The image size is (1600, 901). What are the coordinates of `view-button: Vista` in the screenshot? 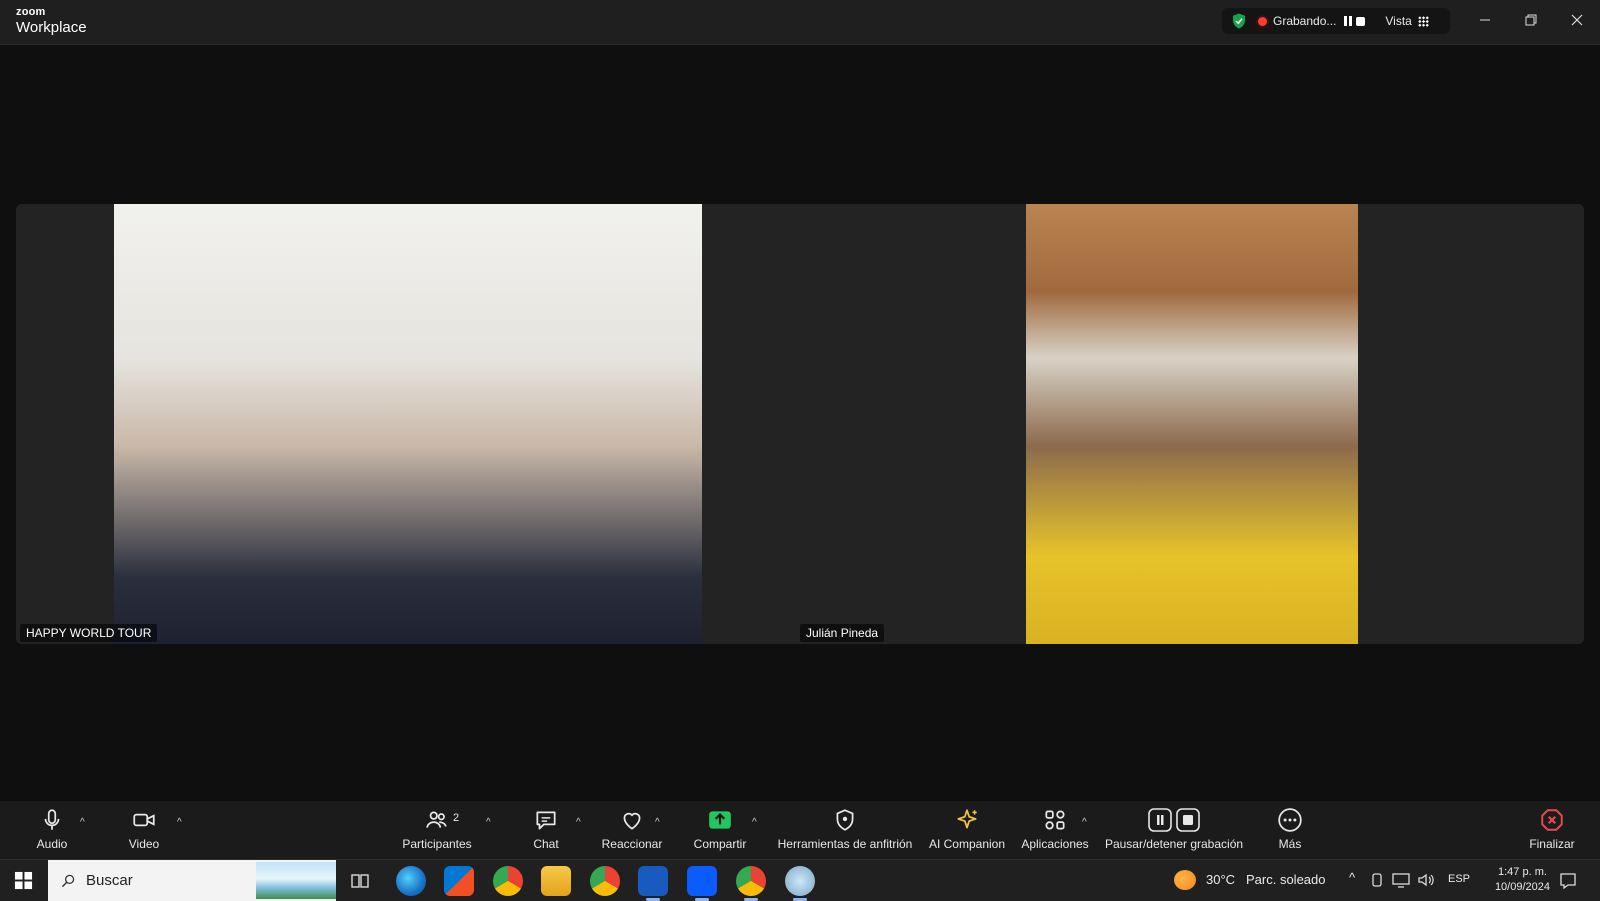 It's located at (1398, 21).